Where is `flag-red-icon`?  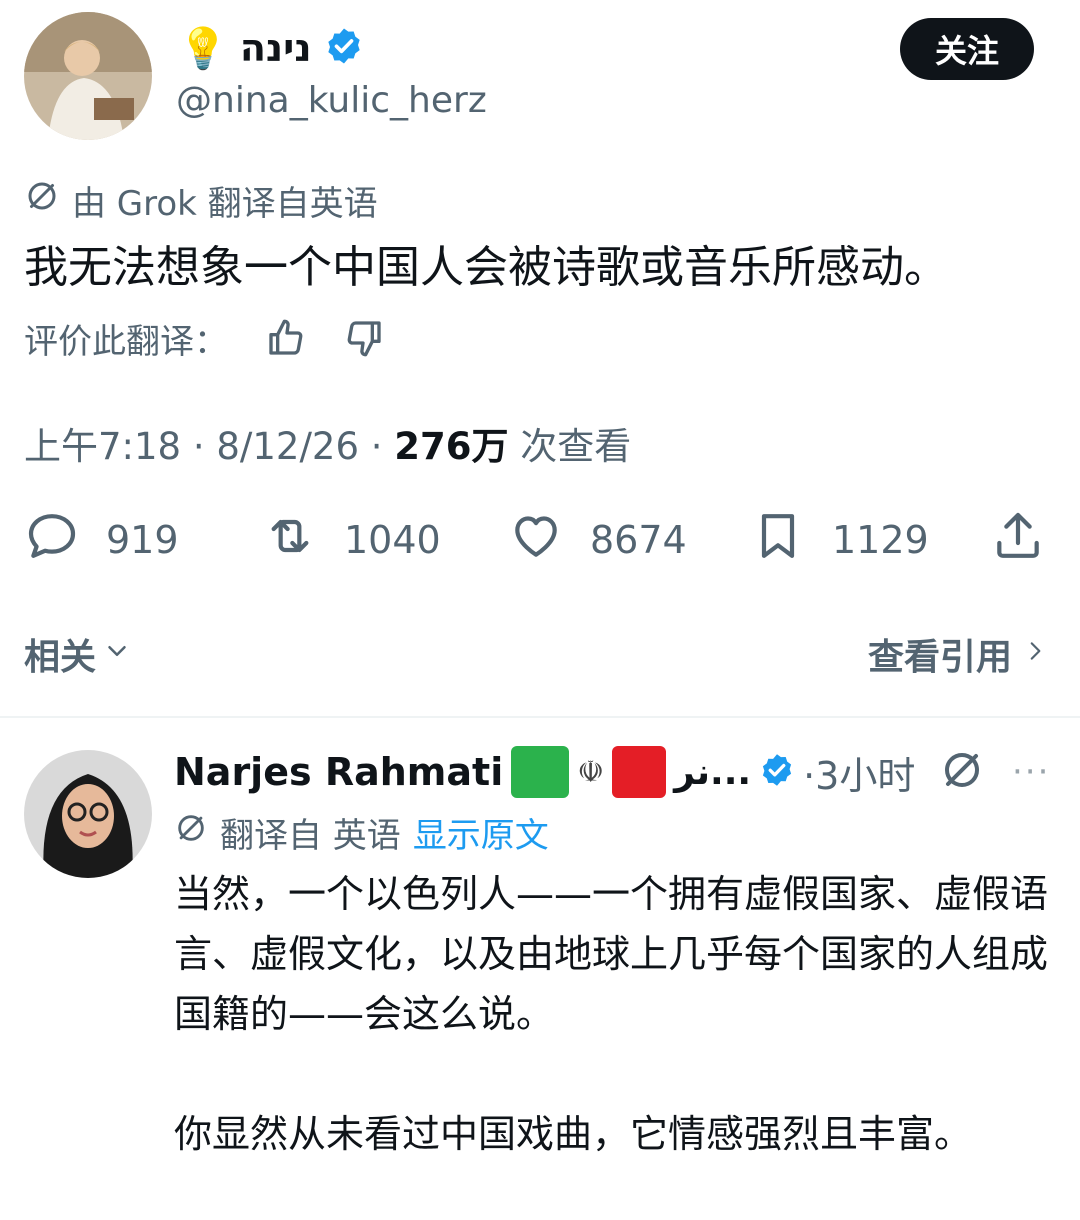 flag-red-icon is located at coordinates (639, 772).